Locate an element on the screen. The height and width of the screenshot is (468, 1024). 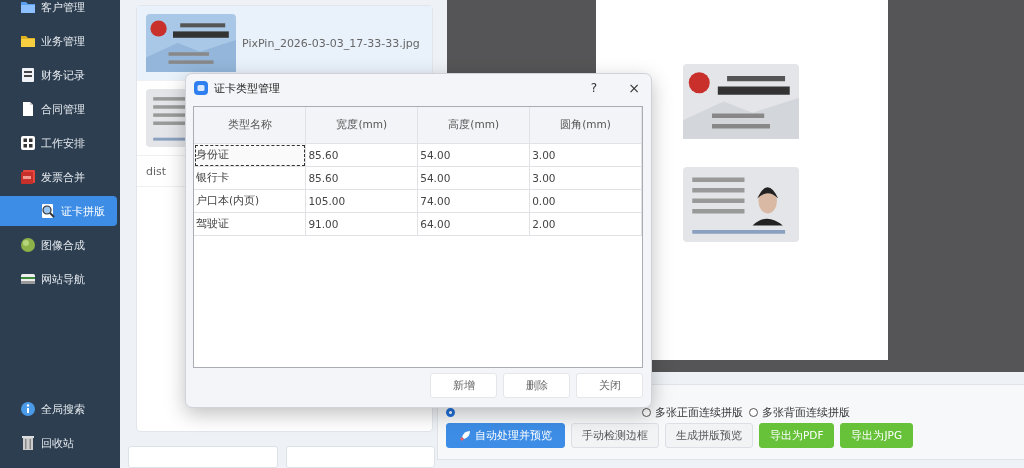
column-header: 高度(mm) is located at coordinates (473, 125).